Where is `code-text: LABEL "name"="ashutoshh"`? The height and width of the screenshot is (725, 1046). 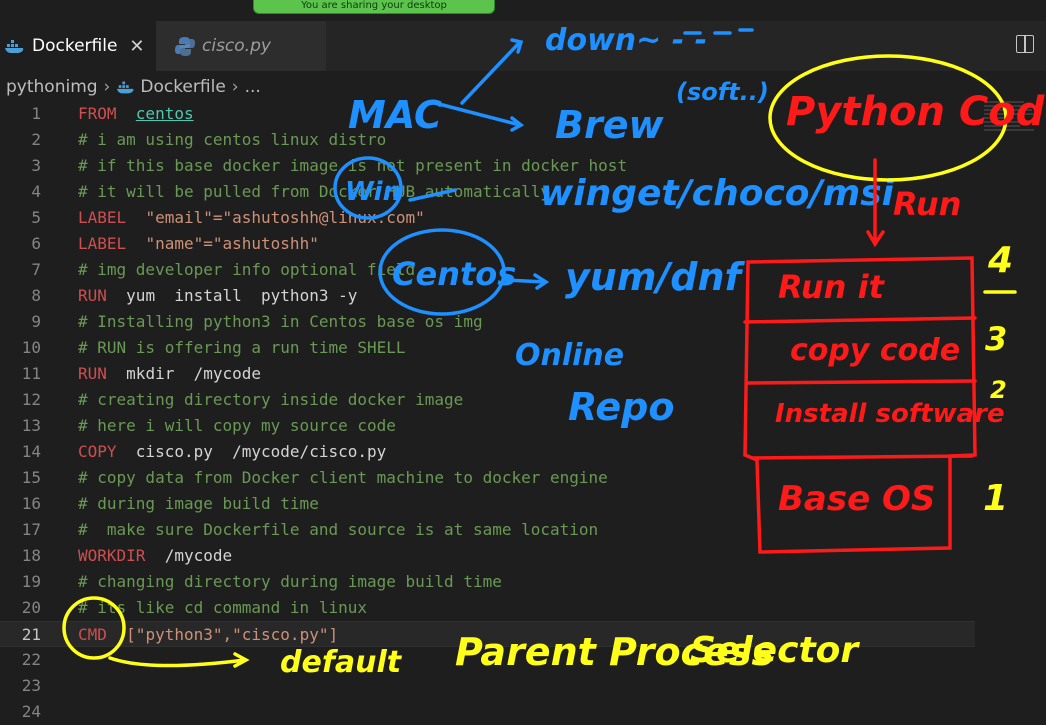
code-text: LABEL "name"="ashutoshh" is located at coordinates (198, 244).